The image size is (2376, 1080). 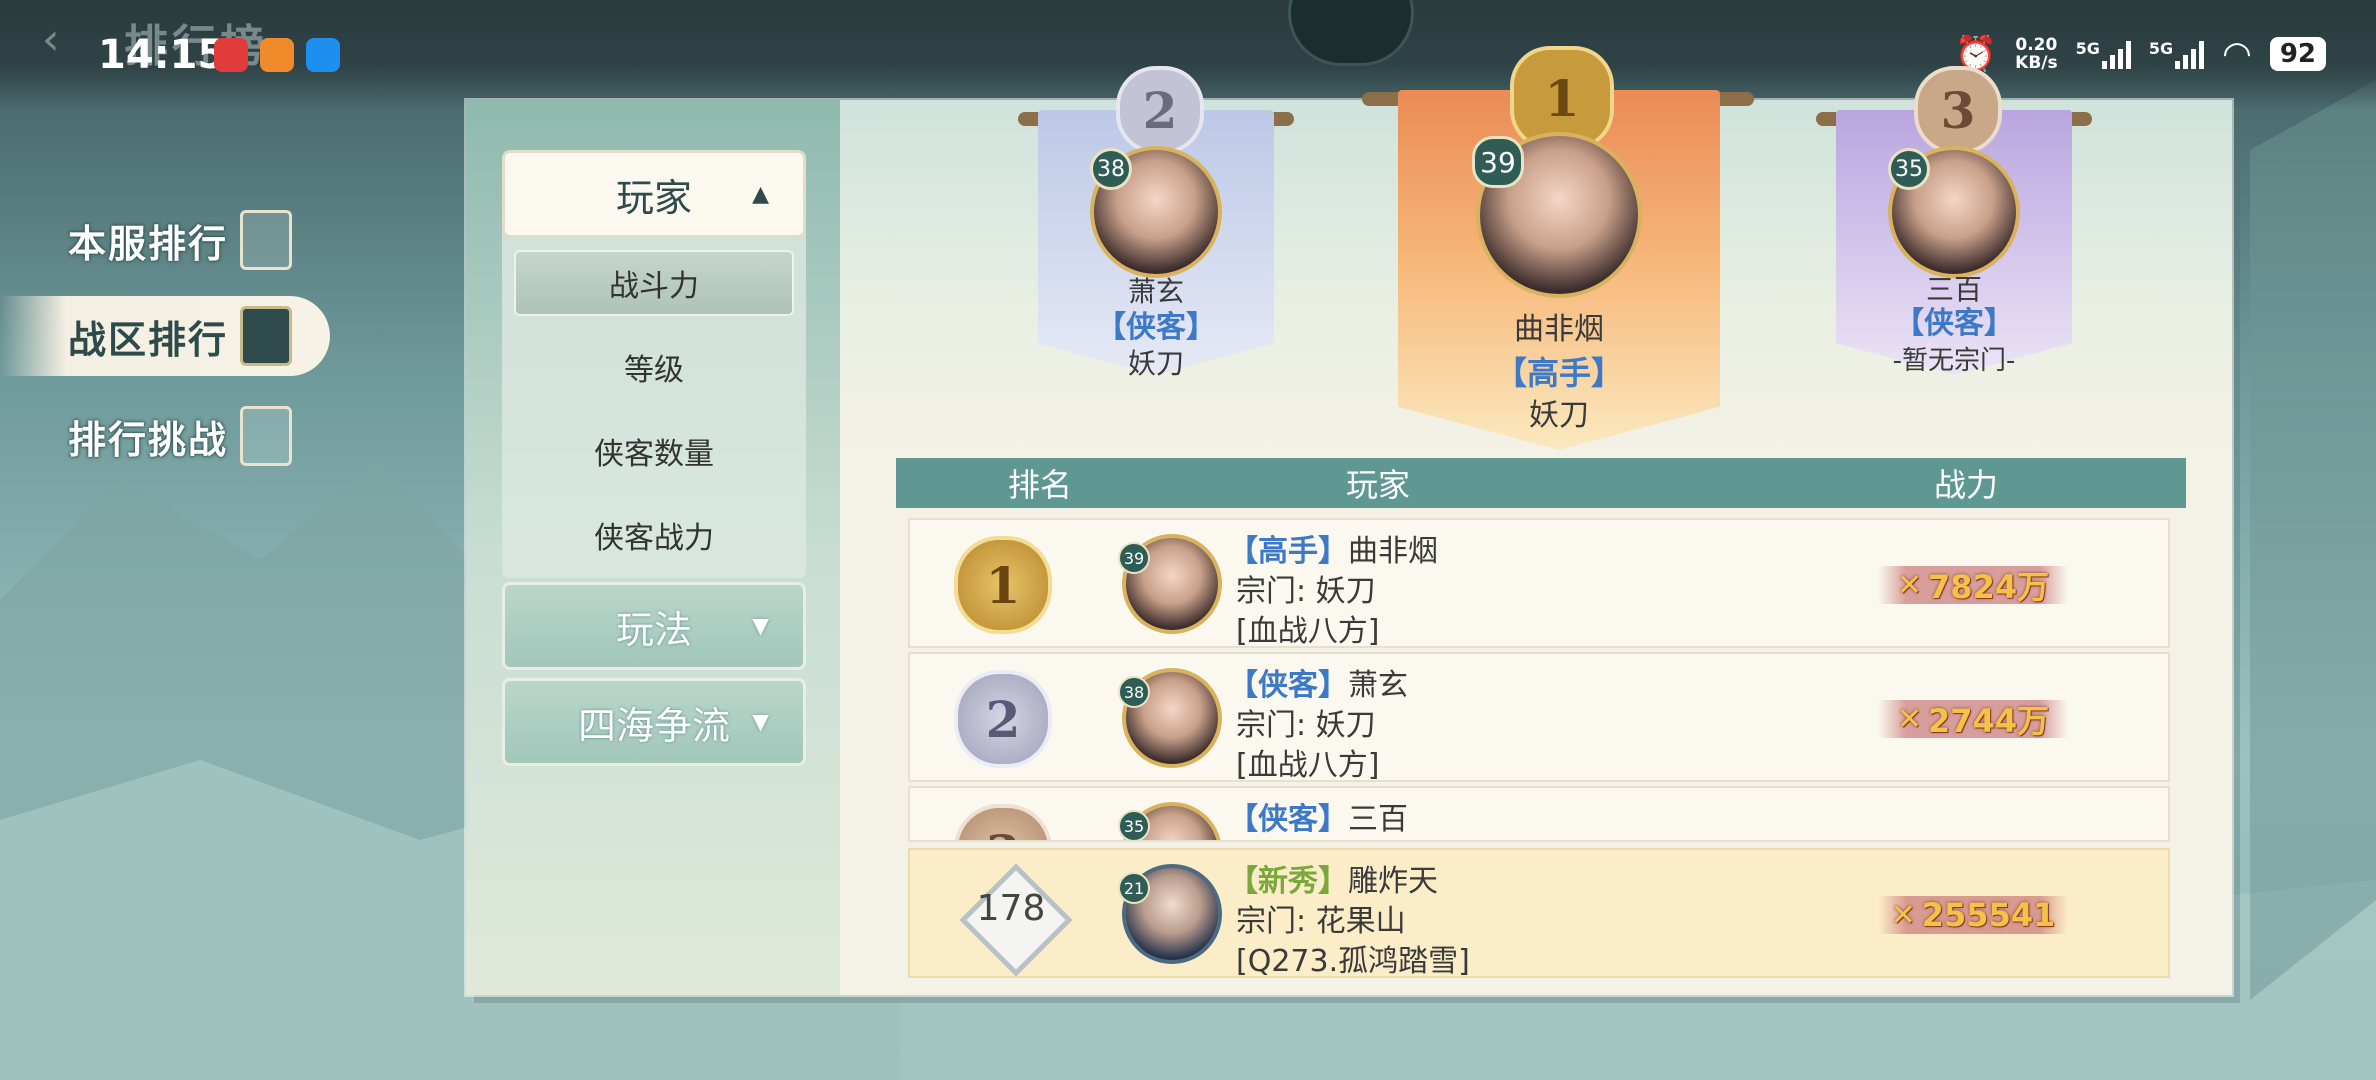 I want to click on player-guild: [Q273.孤鸿踏雪], so click(x=1353, y=961).